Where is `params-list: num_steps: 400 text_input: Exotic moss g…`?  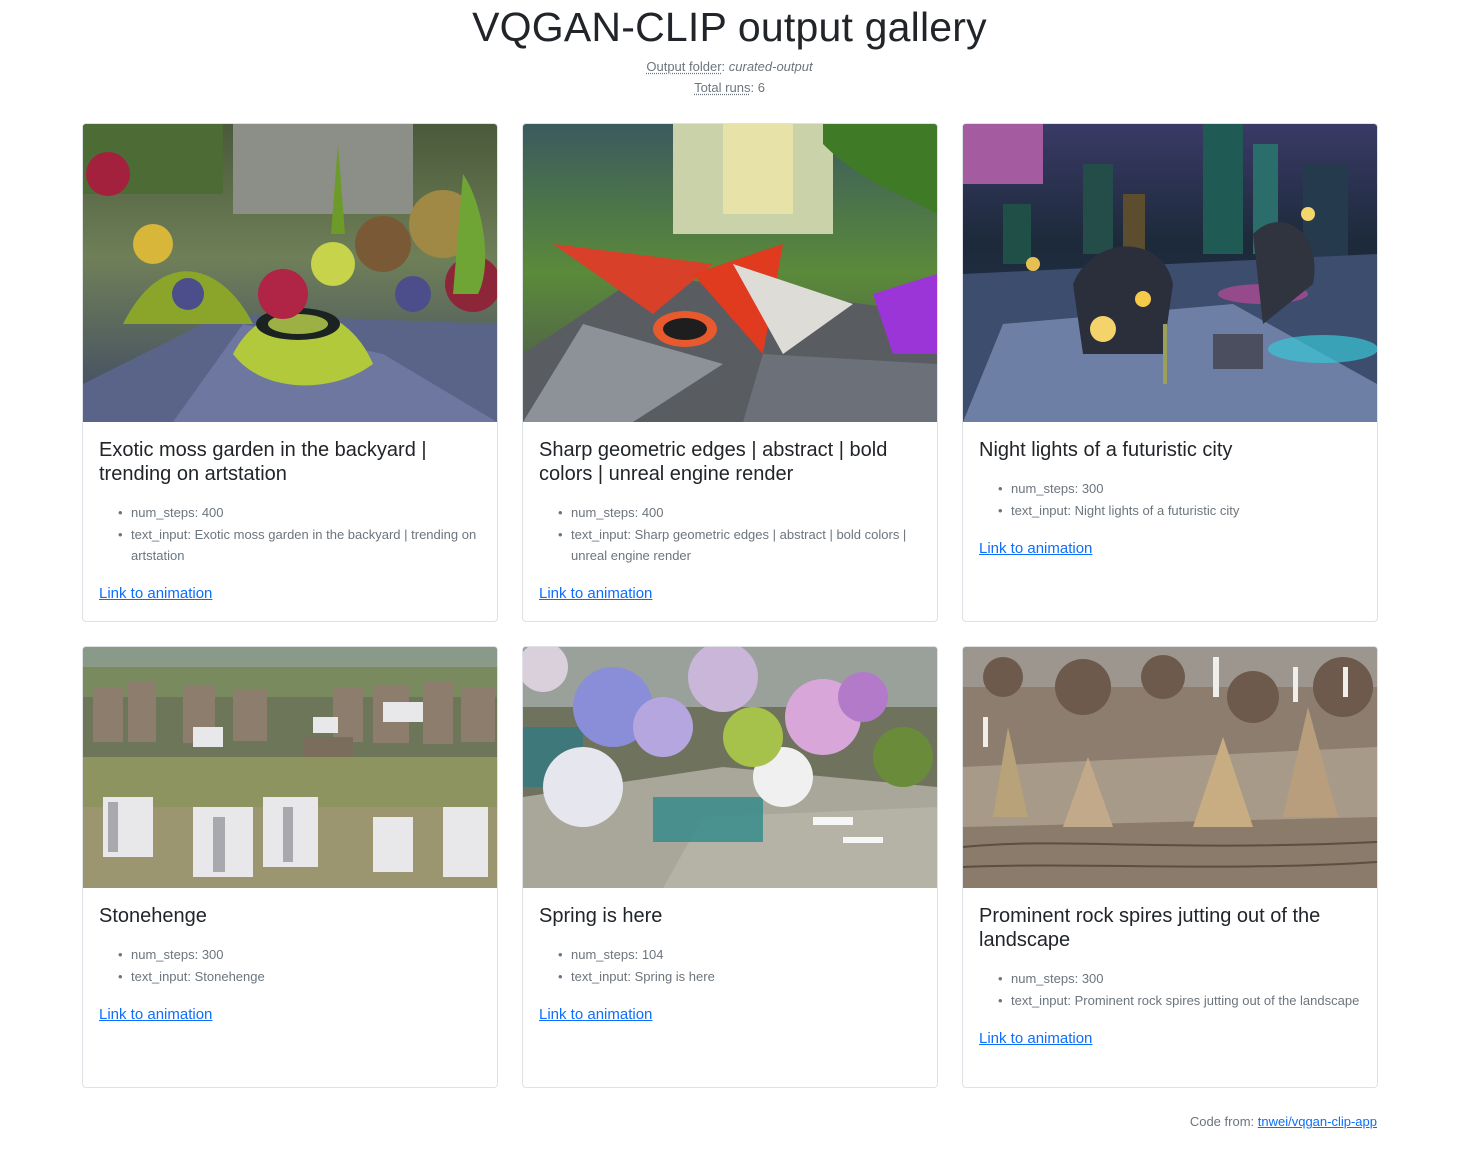 params-list: num_steps: 400 text_input: Exotic moss g… is located at coordinates (290, 534).